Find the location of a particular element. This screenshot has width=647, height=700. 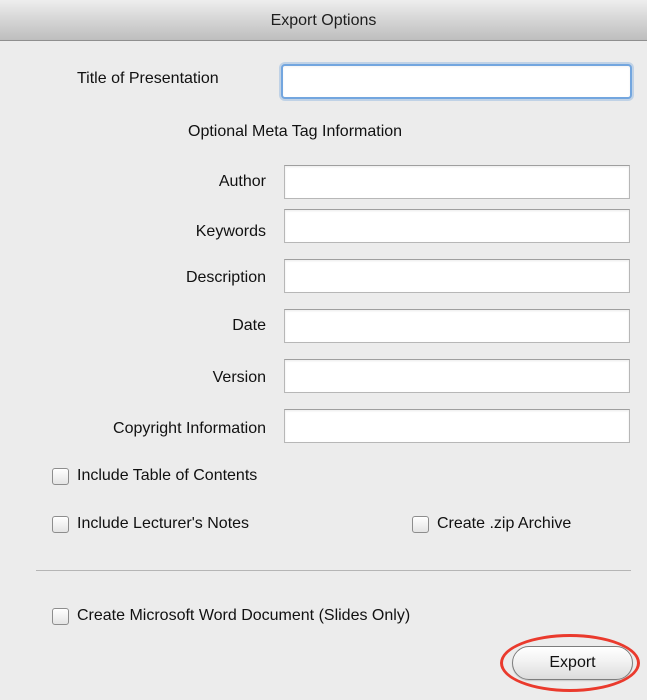

include-lecturers-notes-label: Include Lecturer's Notes is located at coordinates (163, 523).